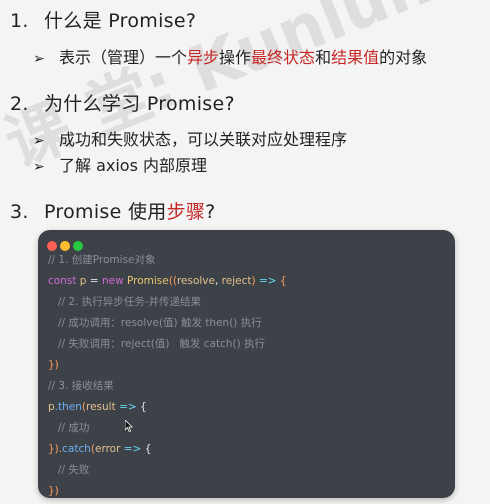 This screenshot has width=490, height=504. I want to click on bullet-text: 操作, so click(235, 57).